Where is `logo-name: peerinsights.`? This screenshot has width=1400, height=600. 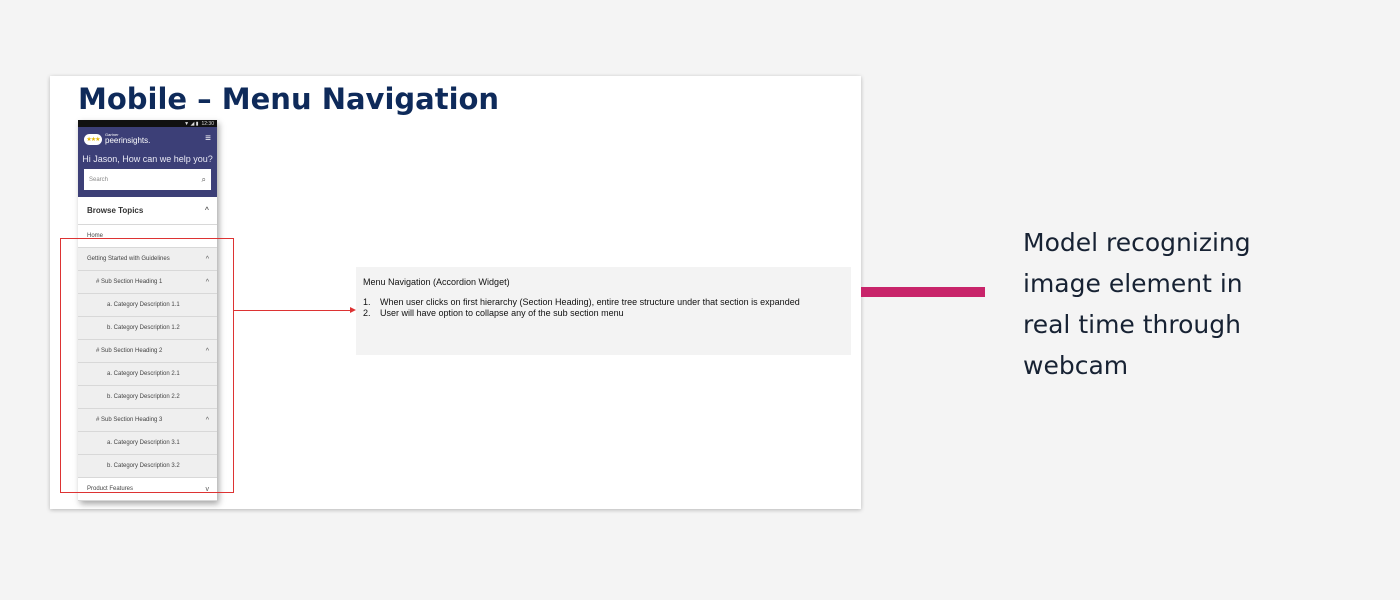 logo-name: peerinsights. is located at coordinates (128, 140).